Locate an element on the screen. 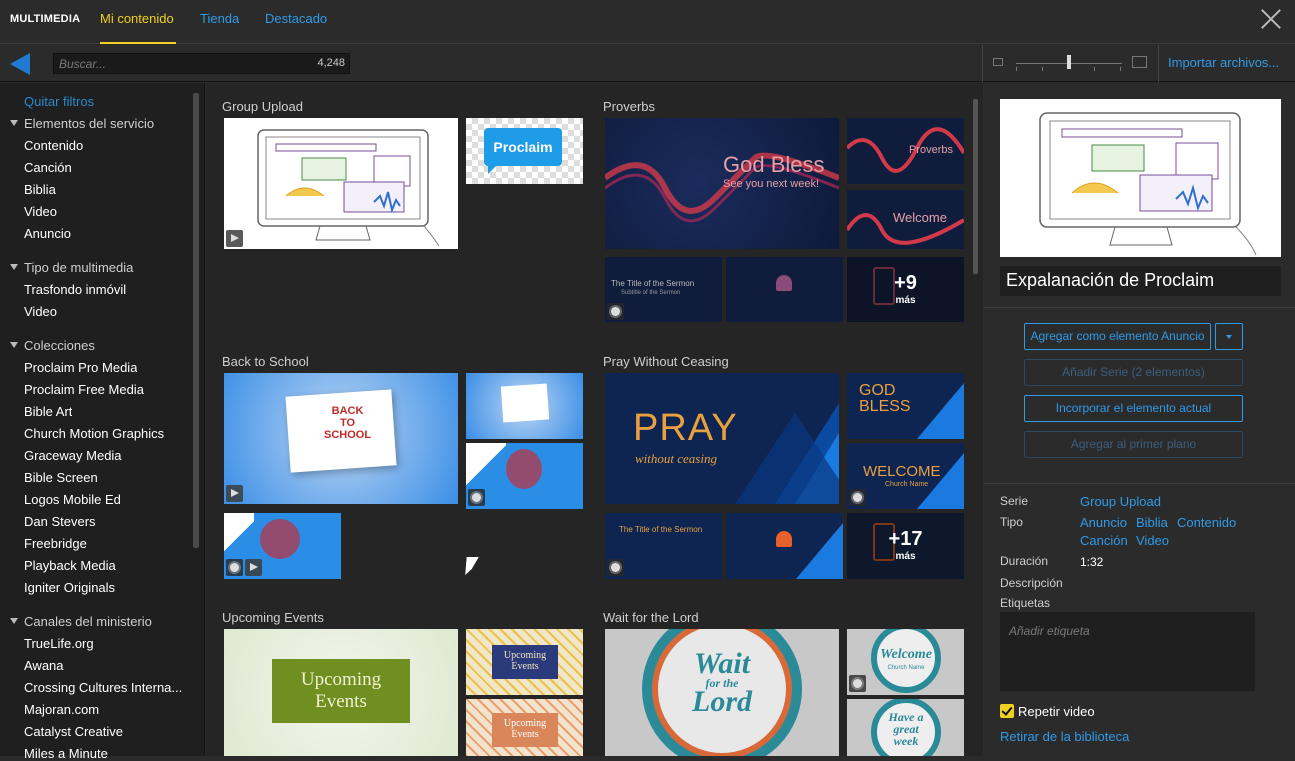 The width and height of the screenshot is (1295, 761). collection-item: Bible Art is located at coordinates (48, 411).